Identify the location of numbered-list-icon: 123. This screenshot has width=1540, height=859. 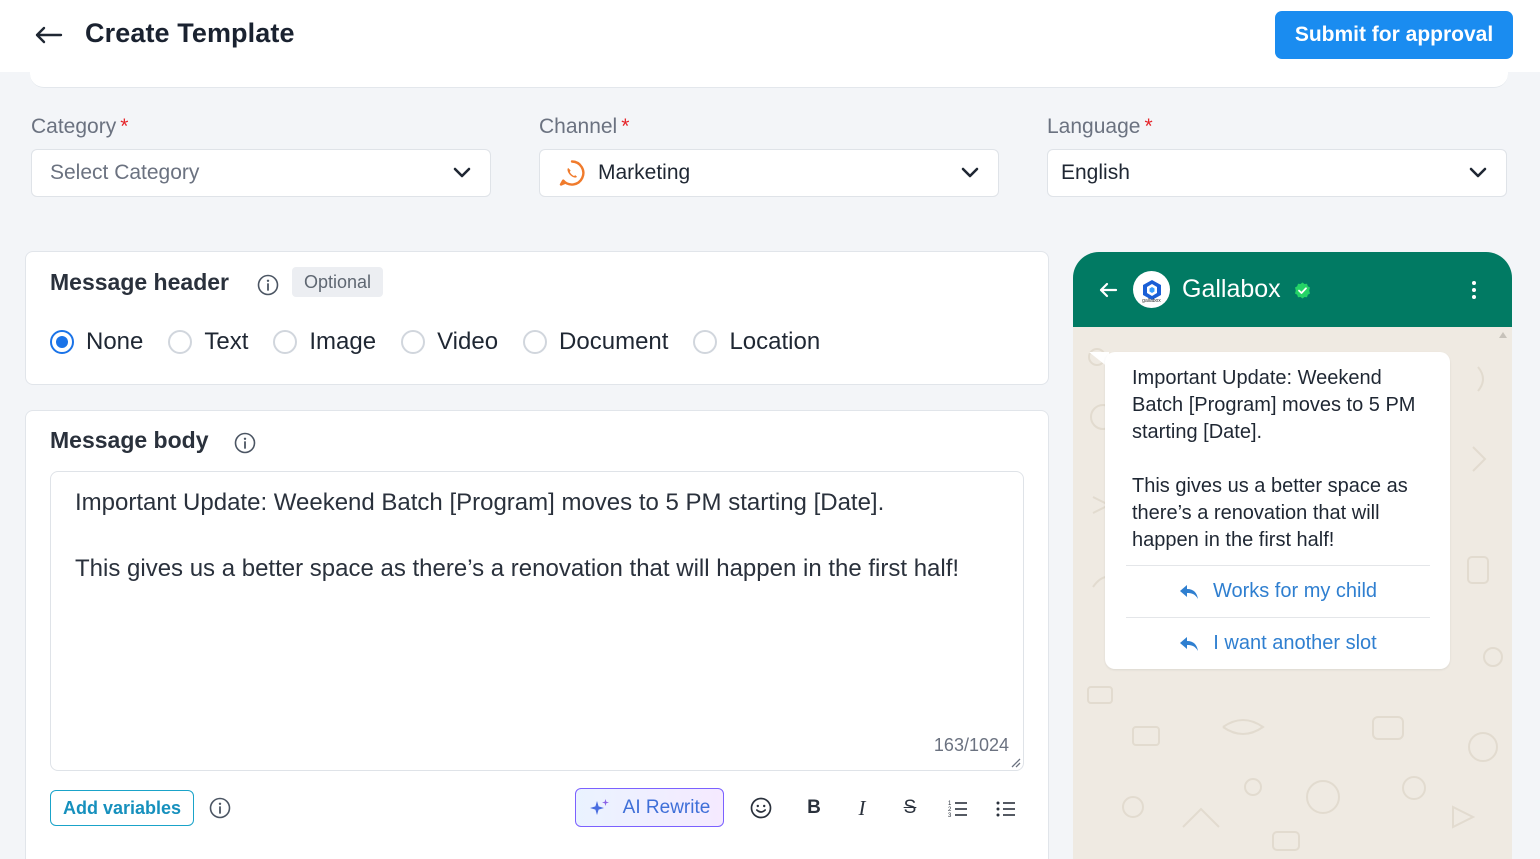
(958, 808).